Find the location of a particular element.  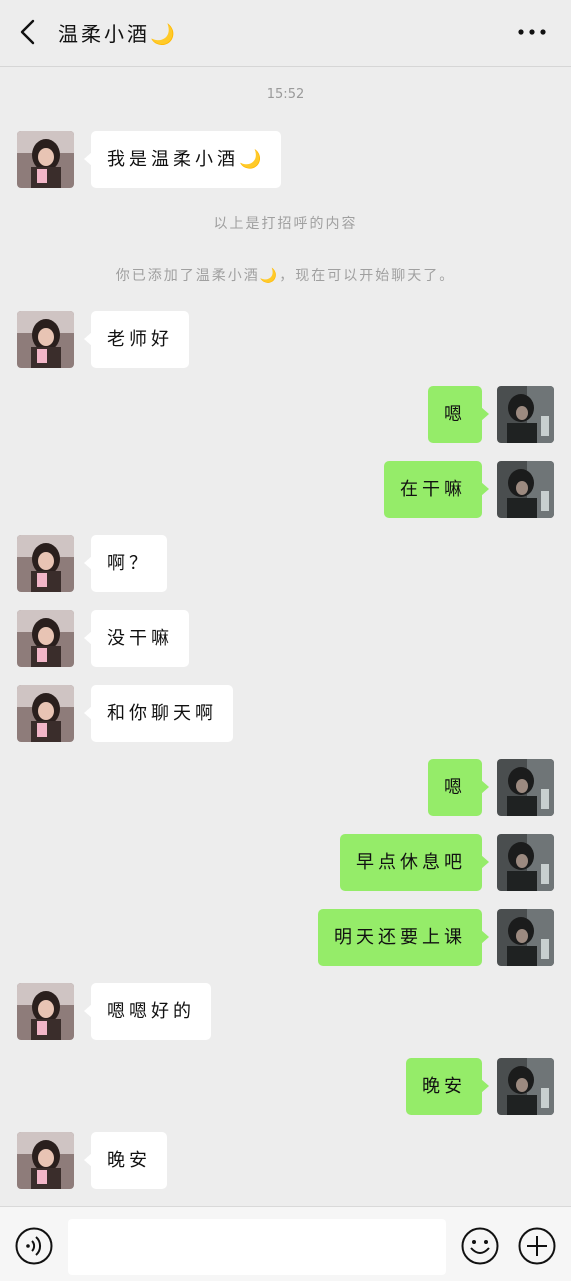

emoji-icon is located at coordinates (480, 1246).